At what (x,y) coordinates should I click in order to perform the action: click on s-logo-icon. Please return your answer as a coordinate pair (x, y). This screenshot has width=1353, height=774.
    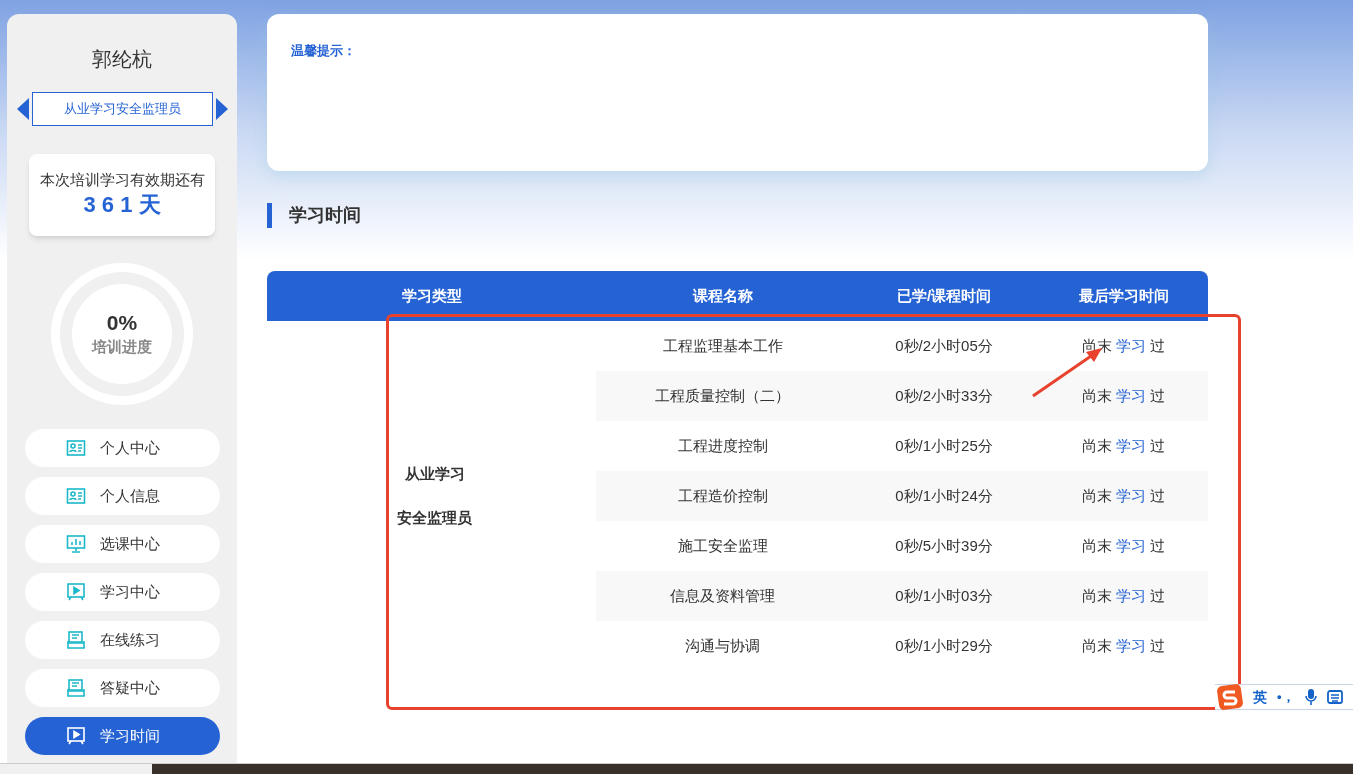
    Looking at the image, I should click on (1230, 697).